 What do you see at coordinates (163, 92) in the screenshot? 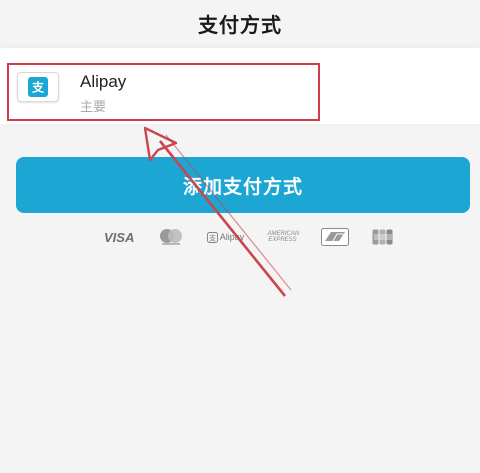
I see `annotation-highlight-box` at bounding box center [163, 92].